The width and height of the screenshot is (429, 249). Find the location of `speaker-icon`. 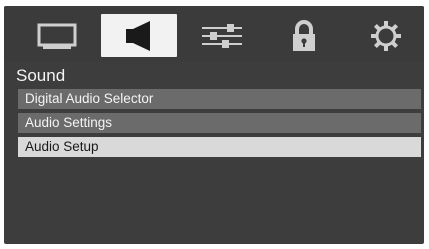

speaker-icon is located at coordinates (139, 35).